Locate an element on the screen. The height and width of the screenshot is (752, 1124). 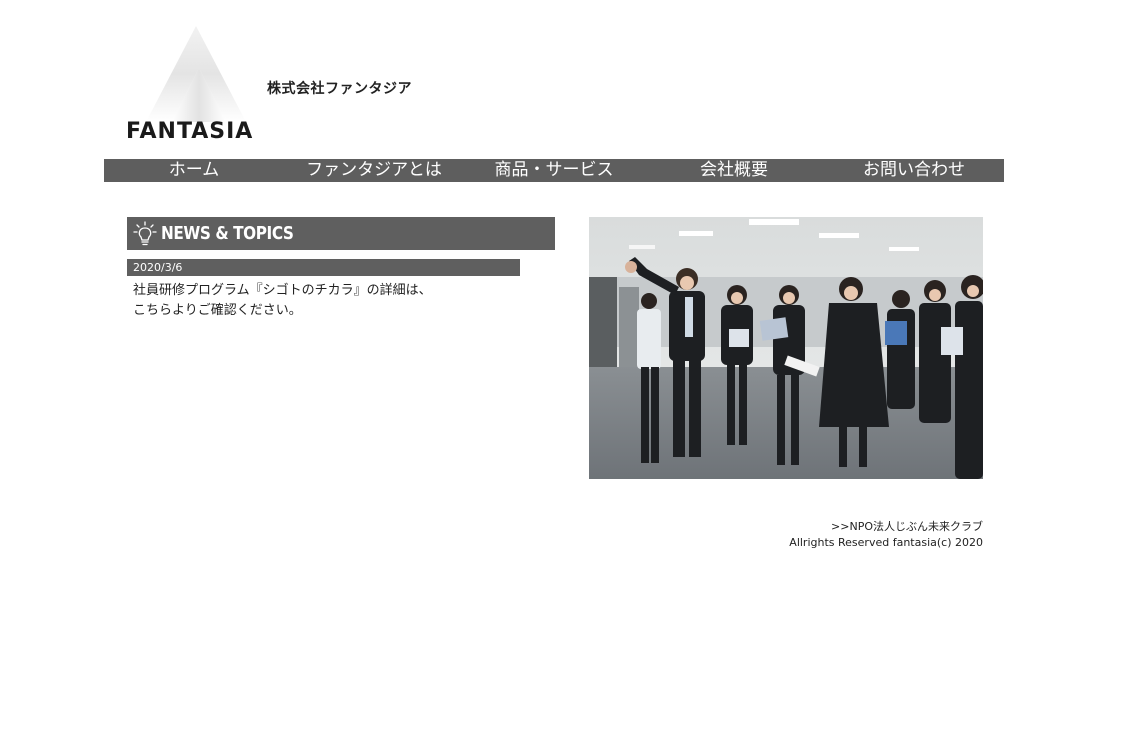
training-photo-image is located at coordinates (786, 348).